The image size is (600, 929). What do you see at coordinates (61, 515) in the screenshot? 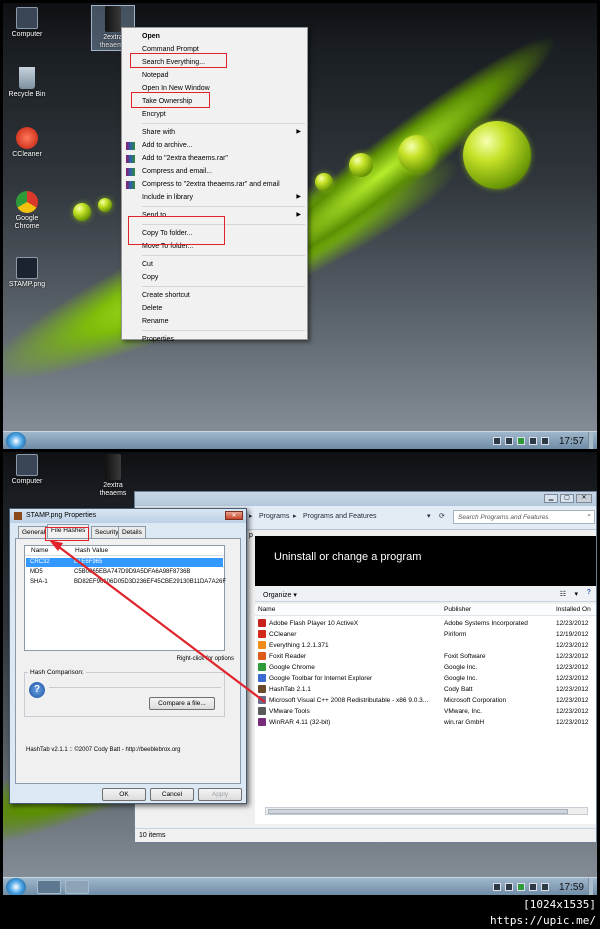
I see `dialog-title: STAMP.png Properties` at bounding box center [61, 515].